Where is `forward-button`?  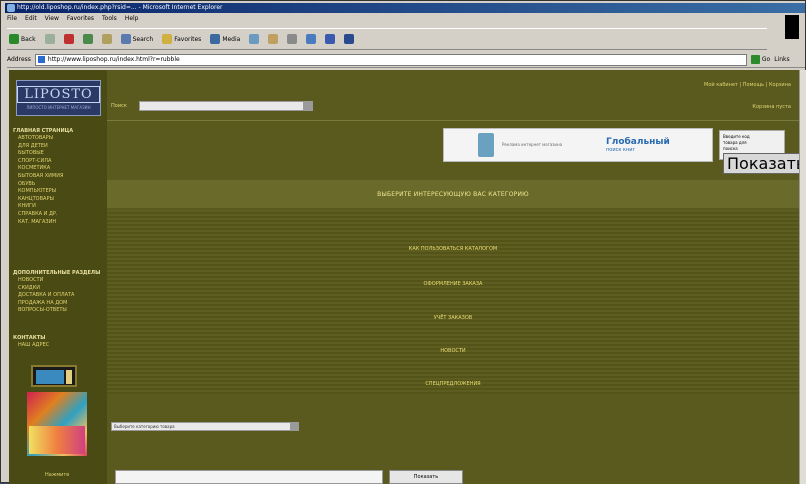 forward-button is located at coordinates (50, 39).